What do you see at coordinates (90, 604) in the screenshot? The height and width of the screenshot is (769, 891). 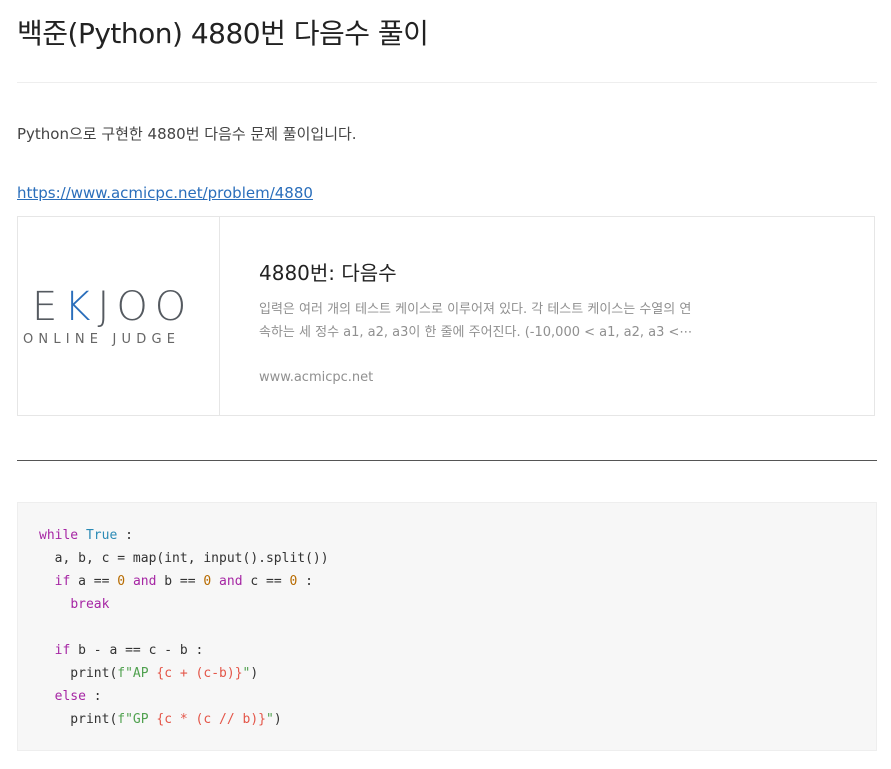 I see `code-line: break` at bounding box center [90, 604].